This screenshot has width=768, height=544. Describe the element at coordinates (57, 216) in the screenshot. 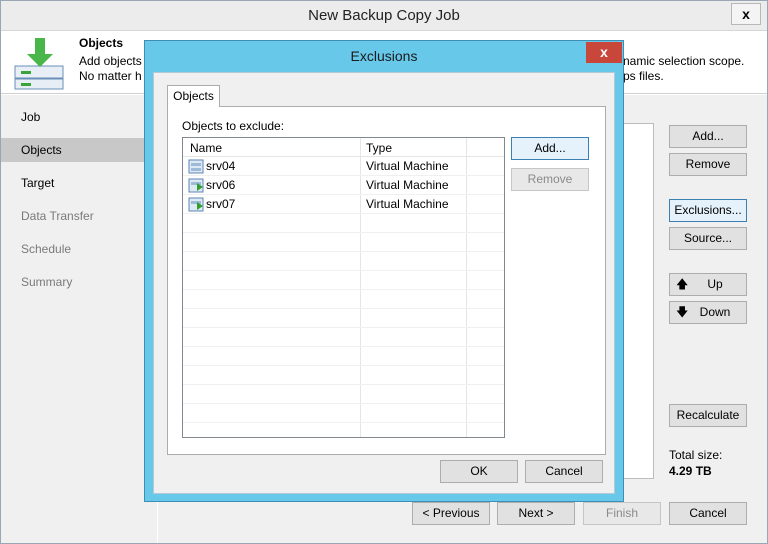

I see `sidebar-item-data-transfer: Data Transfer` at that location.